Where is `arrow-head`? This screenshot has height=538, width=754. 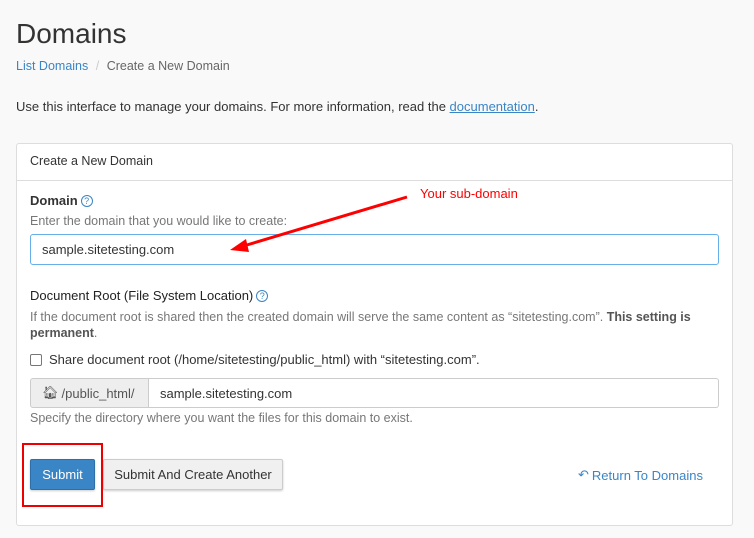
arrow-head is located at coordinates (239, 245).